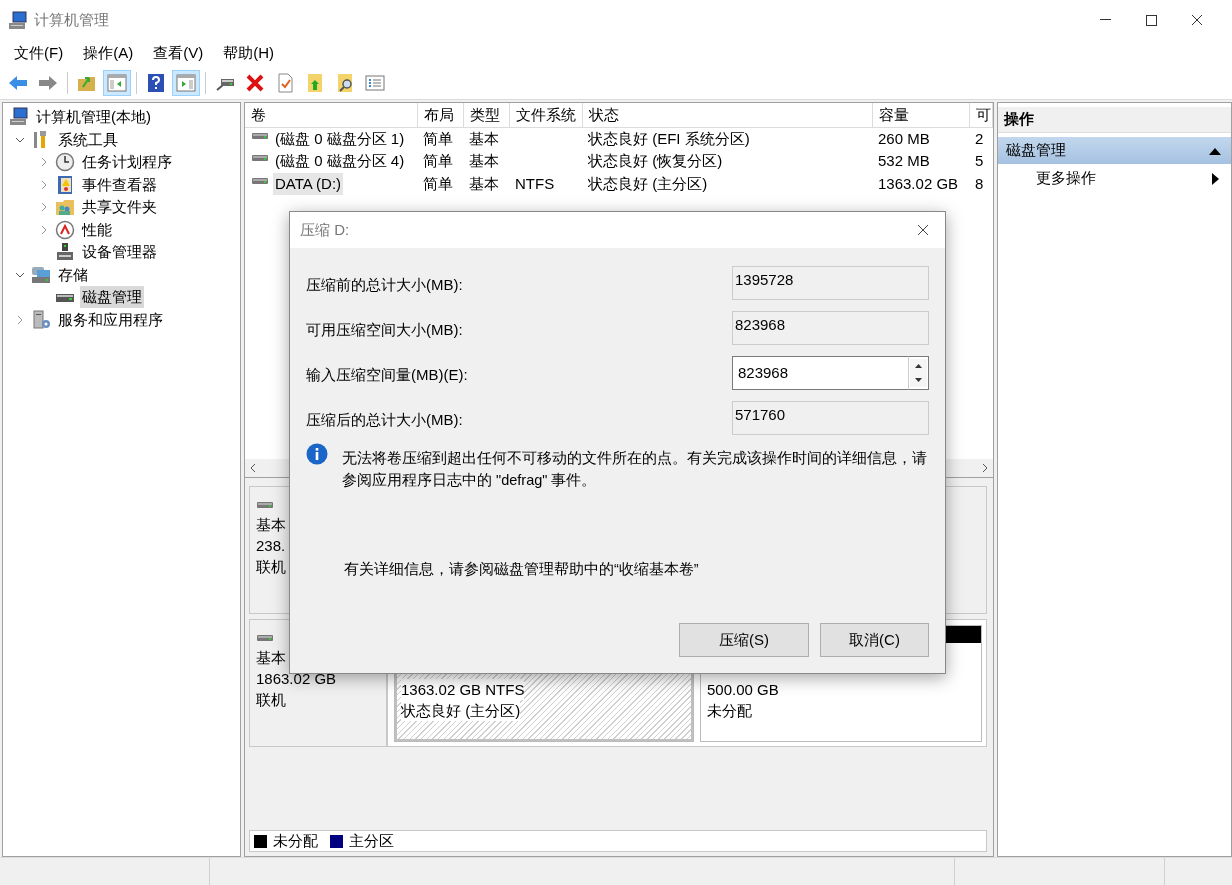 This screenshot has width=1232, height=885. I want to click on pane-title: 操作, so click(1114, 120).